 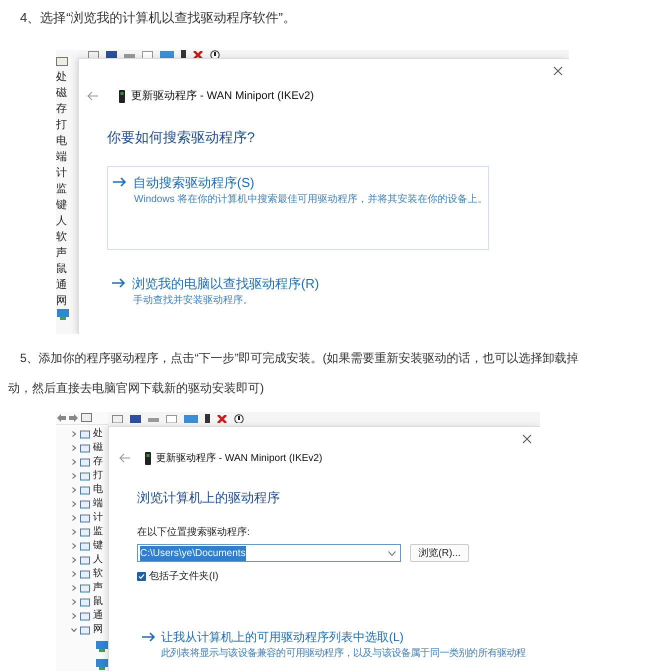 I want to click on step-text: 动，然后直接去电脑官网下载新的驱动安装即可), so click(x=136, y=388).